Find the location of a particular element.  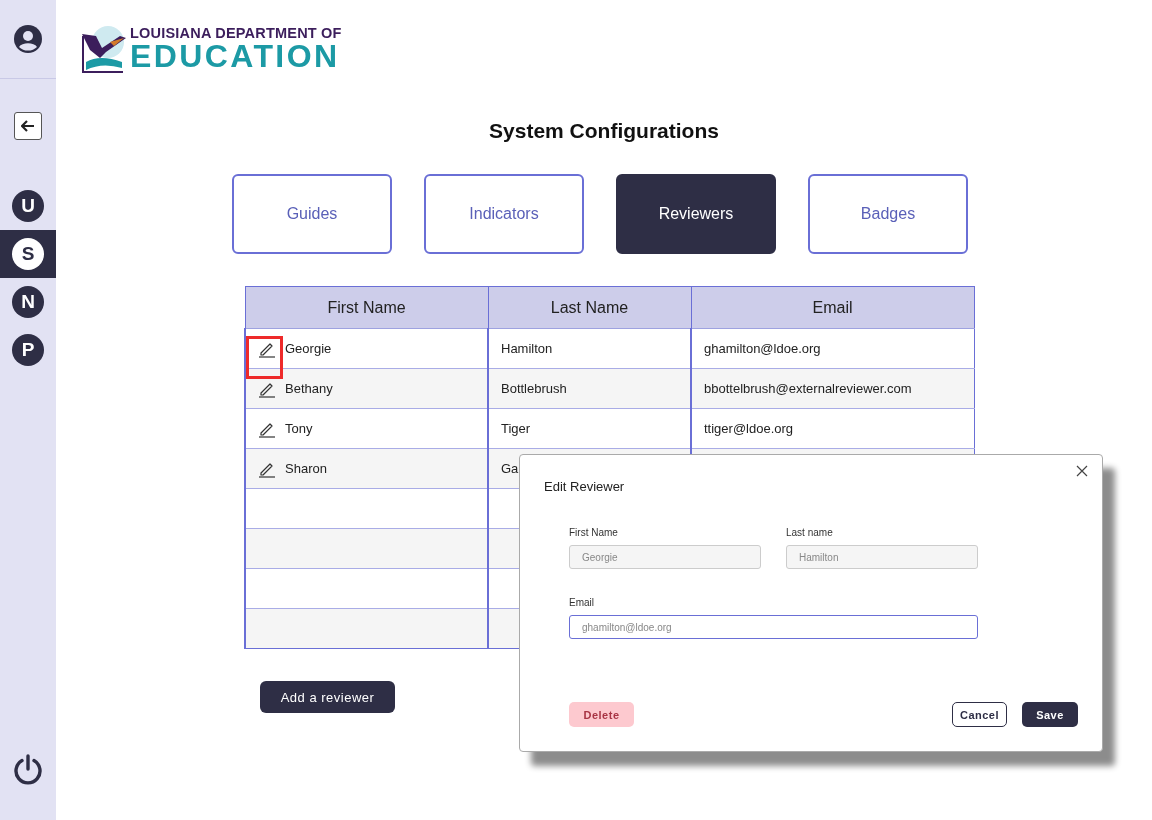

column-header: Last Name is located at coordinates (589, 307).